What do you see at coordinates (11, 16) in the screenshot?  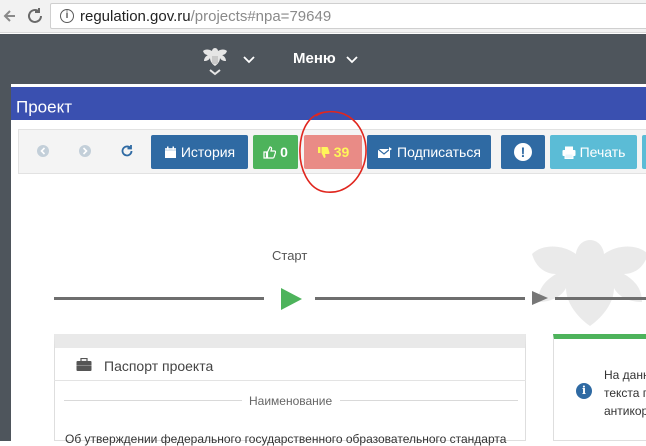 I see `back-icon` at bounding box center [11, 16].